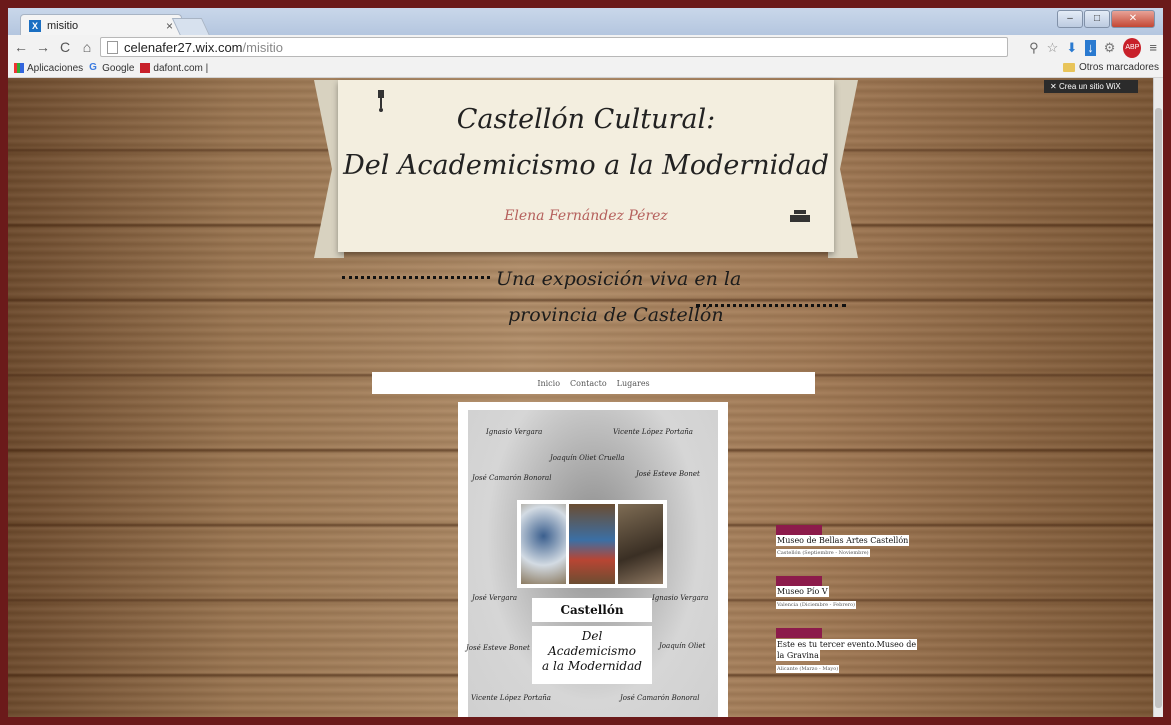 This screenshot has width=1171, height=725. Describe the element at coordinates (588, 383) in the screenshot. I see `nav-contacto: Contacto` at that location.